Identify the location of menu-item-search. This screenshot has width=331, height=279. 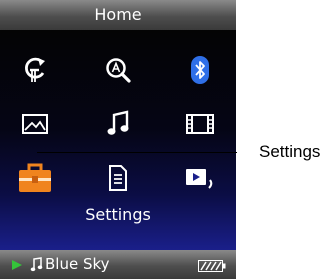
(118, 70).